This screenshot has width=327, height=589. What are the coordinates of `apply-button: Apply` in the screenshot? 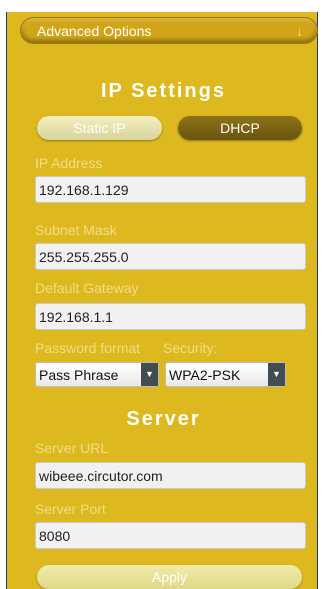 It's located at (169, 577).